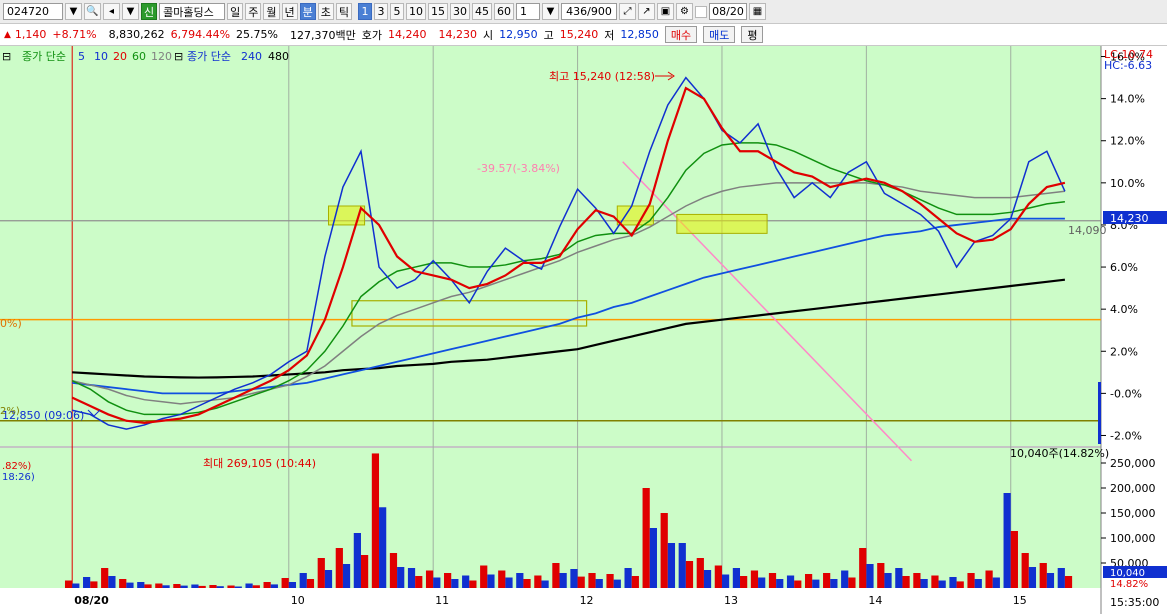 The height and width of the screenshot is (614, 1167). What do you see at coordinates (488, 35) in the screenshot?
I see `open-label: 시` at bounding box center [488, 35].